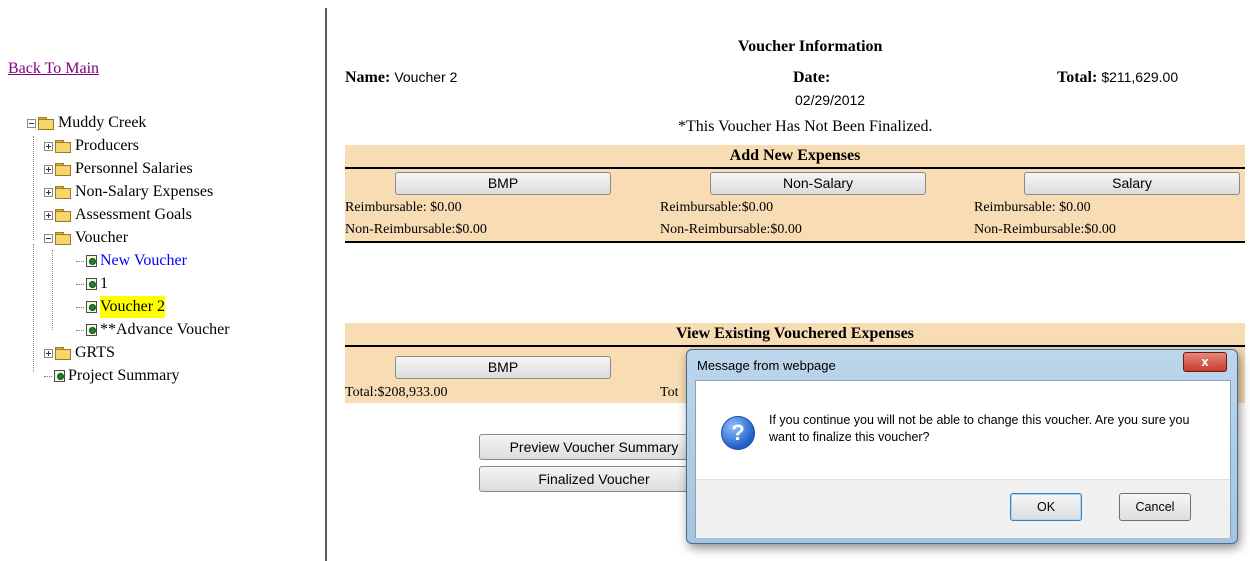 This screenshot has width=1250, height=561. What do you see at coordinates (731, 229) in the screenshot?
I see `non-salary-non-reimbursable: Non-Reimbursable:$0.00` at bounding box center [731, 229].